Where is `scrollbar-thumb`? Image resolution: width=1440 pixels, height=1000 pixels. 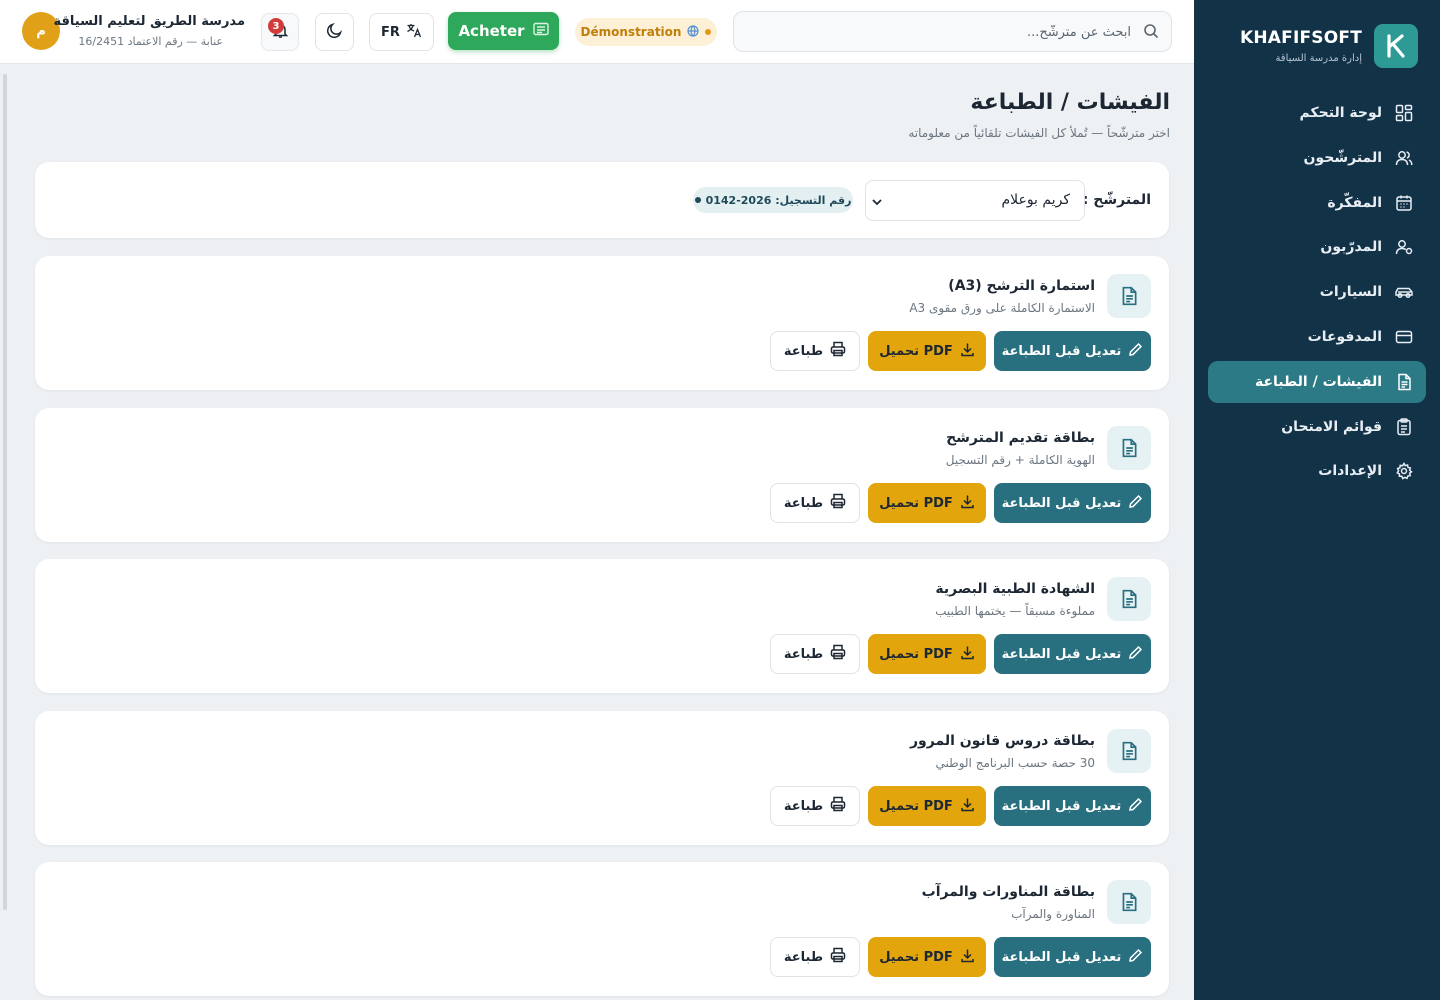
scrollbar-thumb is located at coordinates (5, 492).